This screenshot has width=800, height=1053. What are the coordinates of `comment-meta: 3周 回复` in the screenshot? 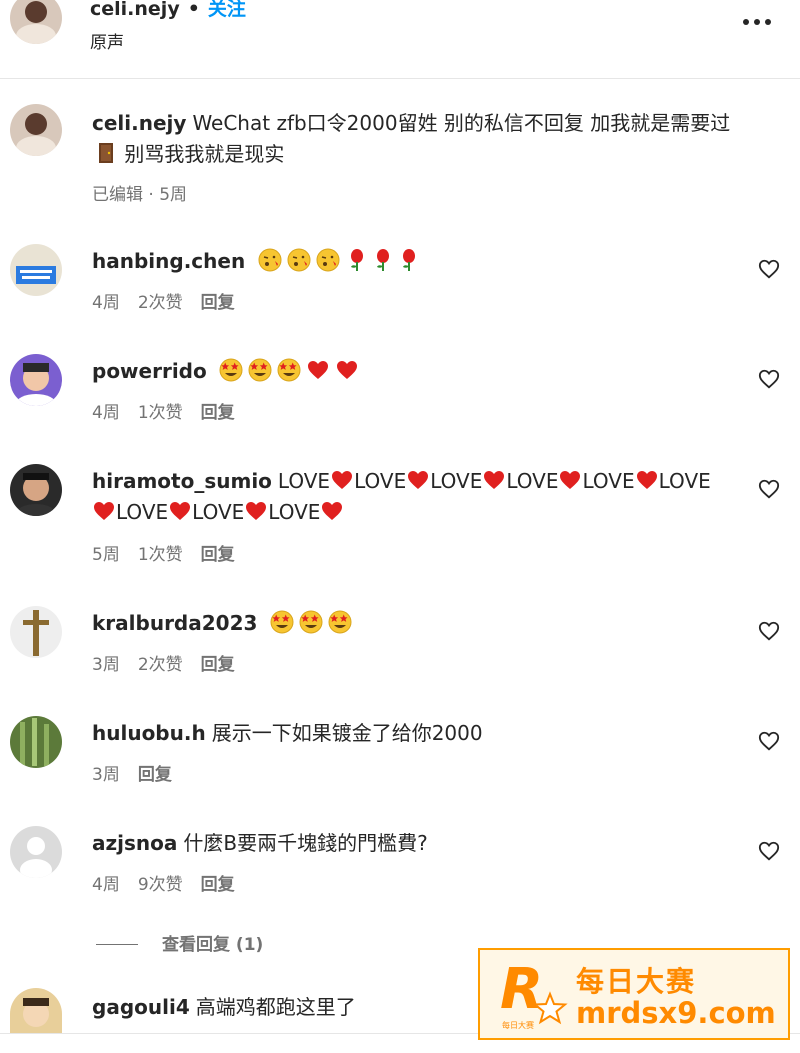 It's located at (141, 772).